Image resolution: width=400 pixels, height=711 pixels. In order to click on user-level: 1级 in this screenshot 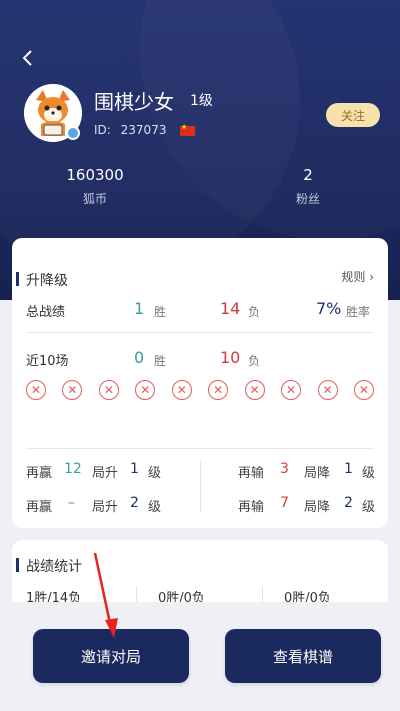, I will do `click(201, 101)`.